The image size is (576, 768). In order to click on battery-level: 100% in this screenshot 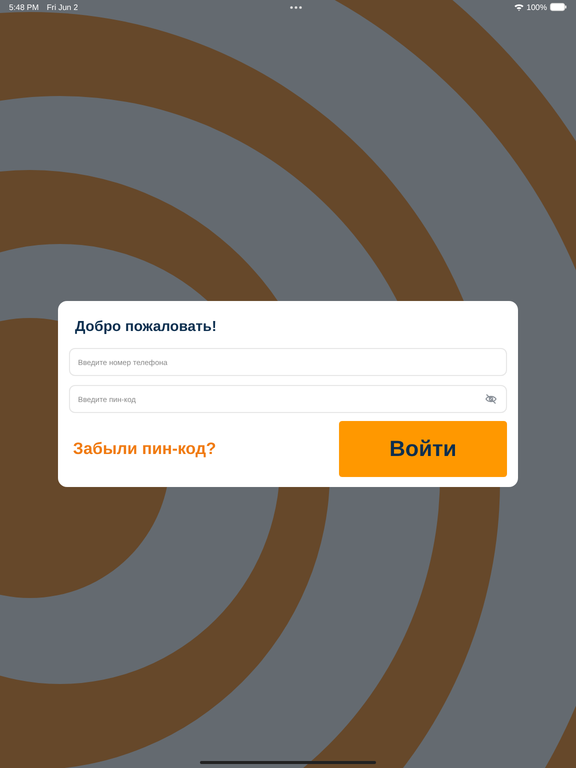, I will do `click(536, 7)`.